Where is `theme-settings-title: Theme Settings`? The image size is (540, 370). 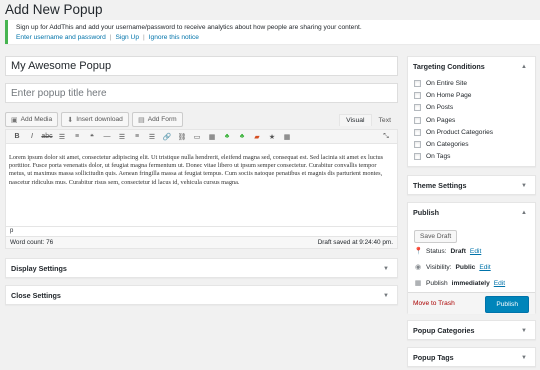 theme-settings-title: Theme Settings is located at coordinates (440, 185).